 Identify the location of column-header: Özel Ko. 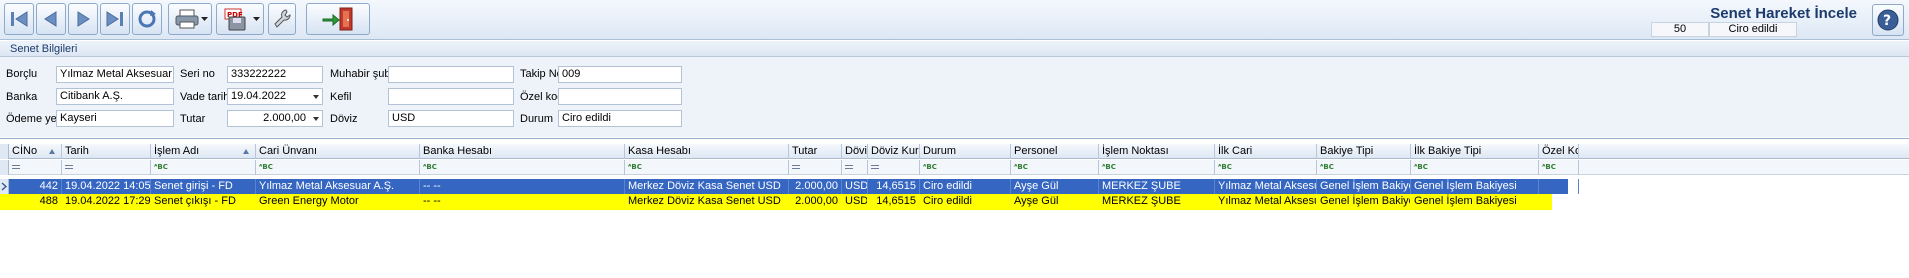
(1559, 151).